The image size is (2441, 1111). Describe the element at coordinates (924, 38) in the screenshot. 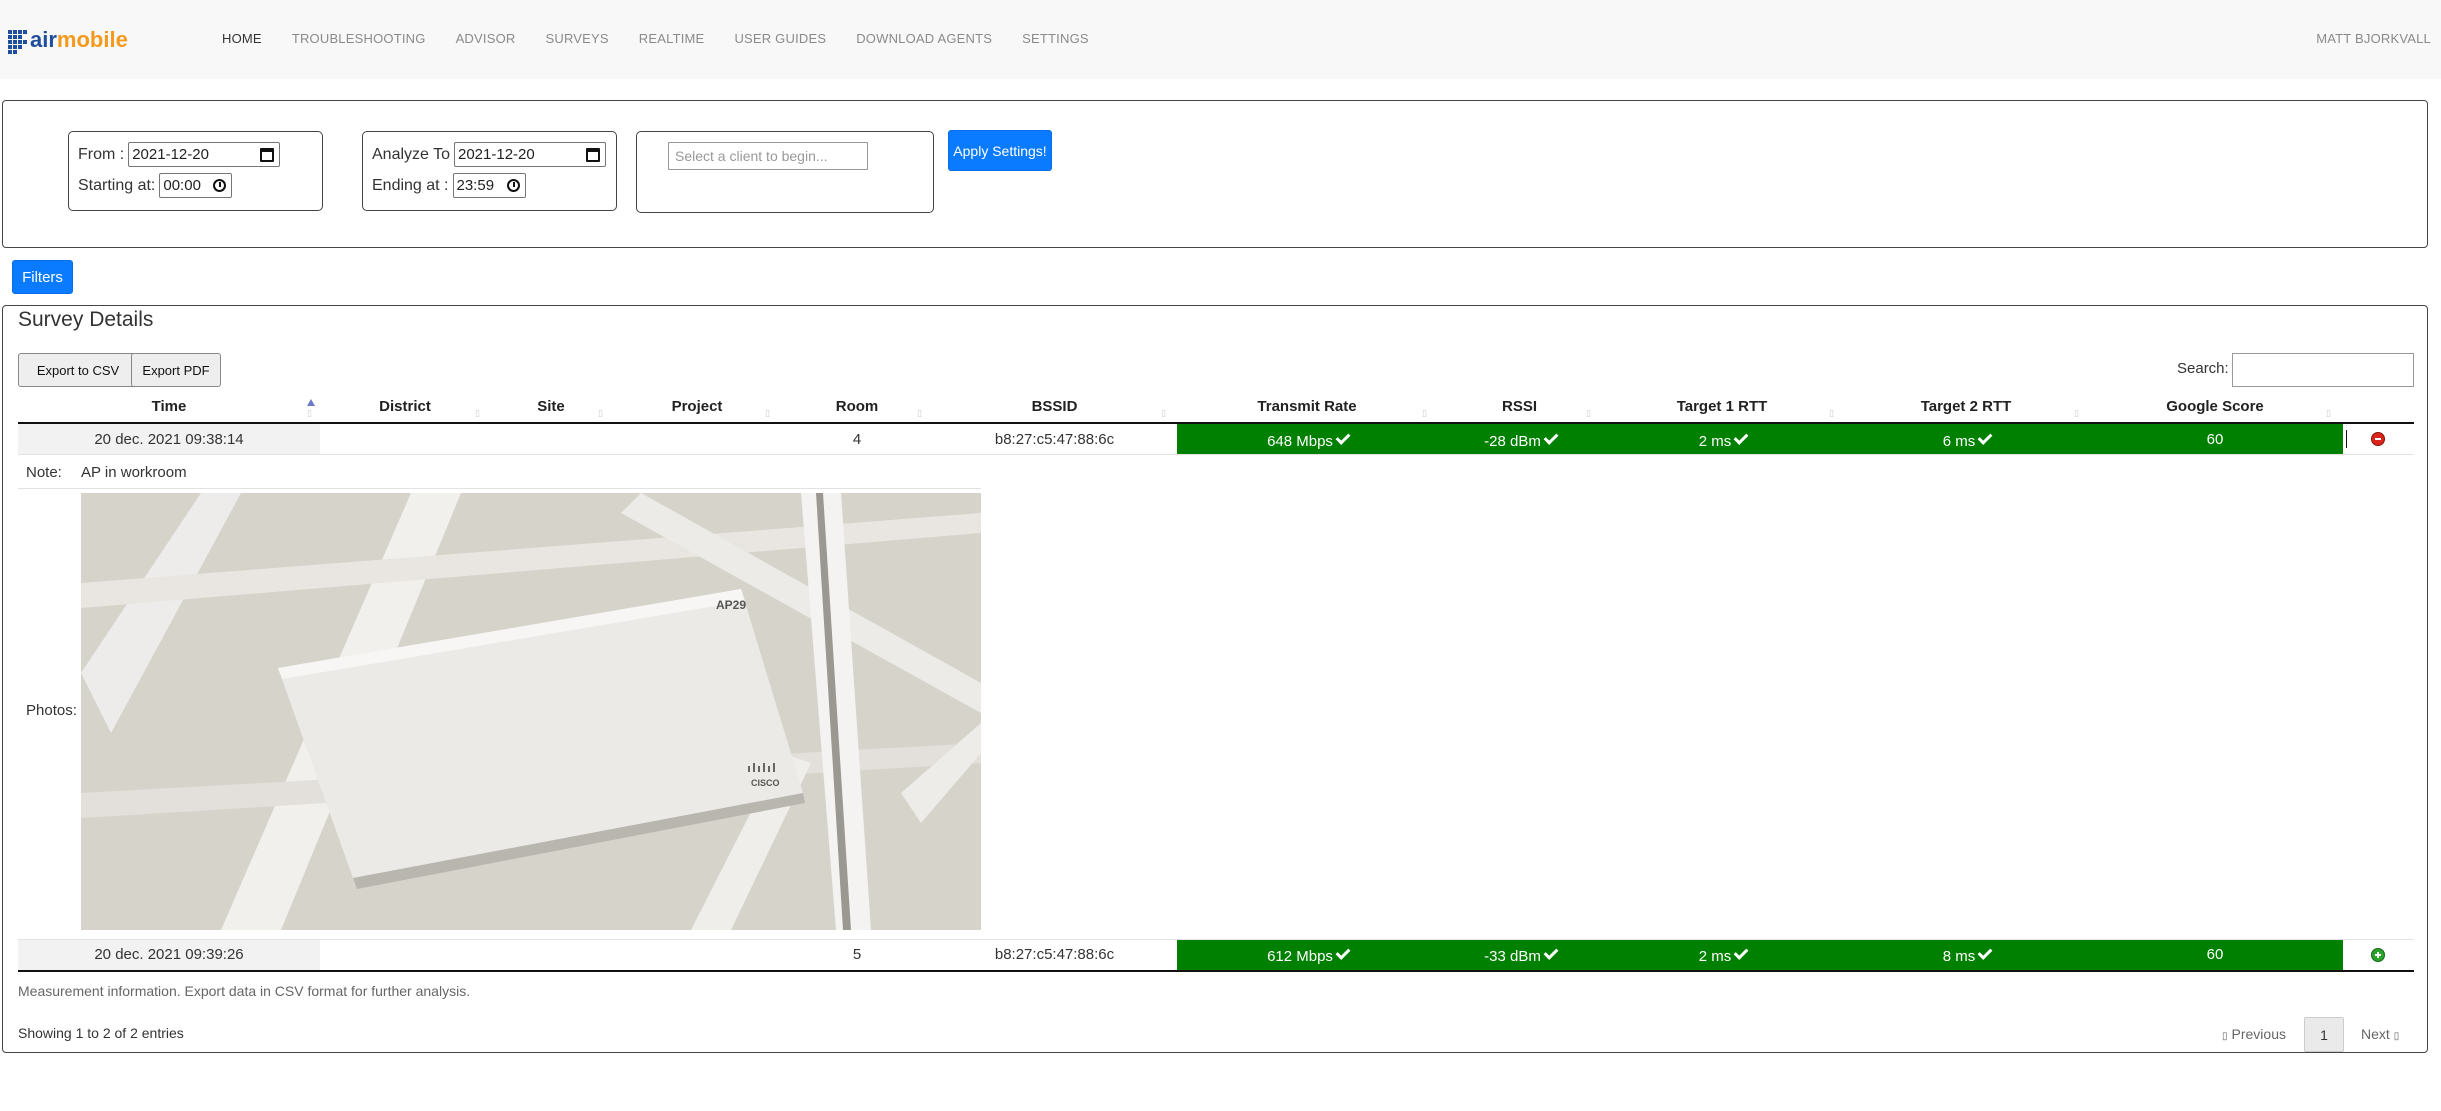

I see `nav-download-agents: DOWNLOAD AGENTS` at that location.